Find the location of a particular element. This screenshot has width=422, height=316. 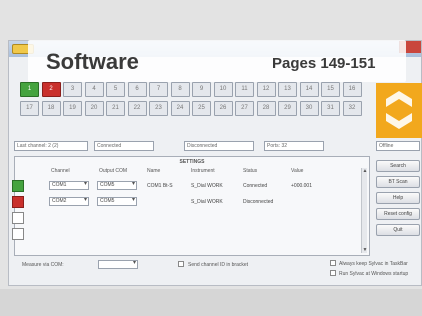

connection-slot: 25 is located at coordinates (201, 108).